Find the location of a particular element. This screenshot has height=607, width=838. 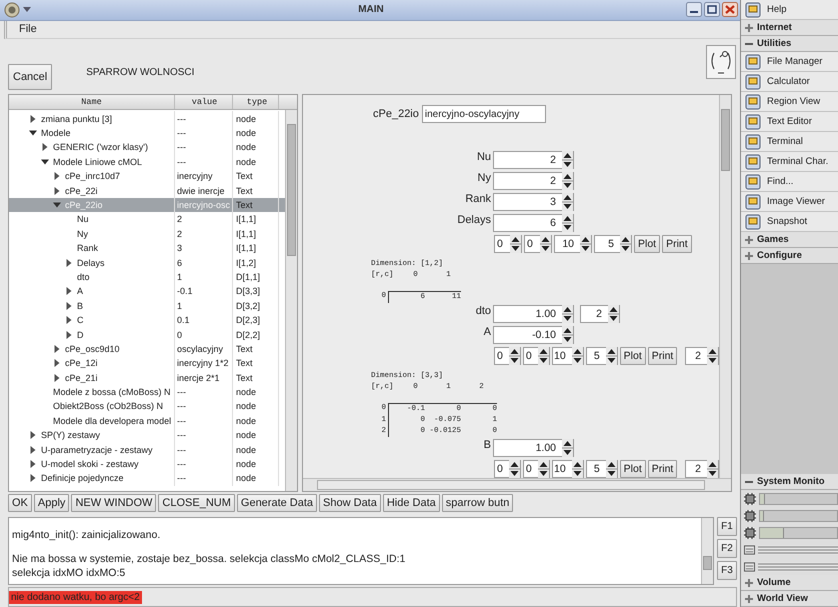

column-header: value is located at coordinates (204, 102).